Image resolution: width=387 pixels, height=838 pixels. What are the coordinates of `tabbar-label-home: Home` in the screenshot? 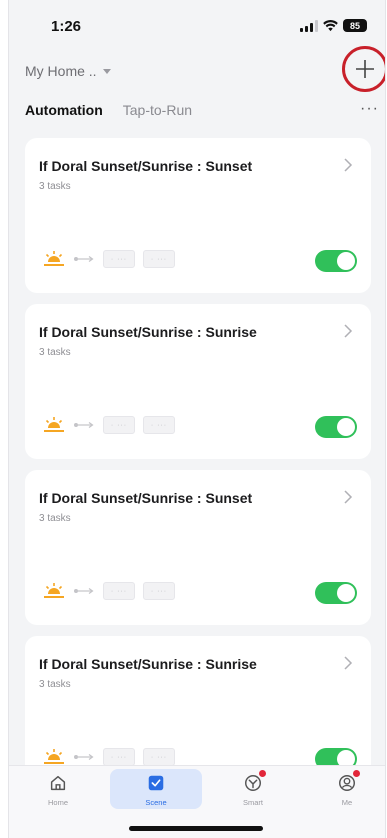 It's located at (57, 802).